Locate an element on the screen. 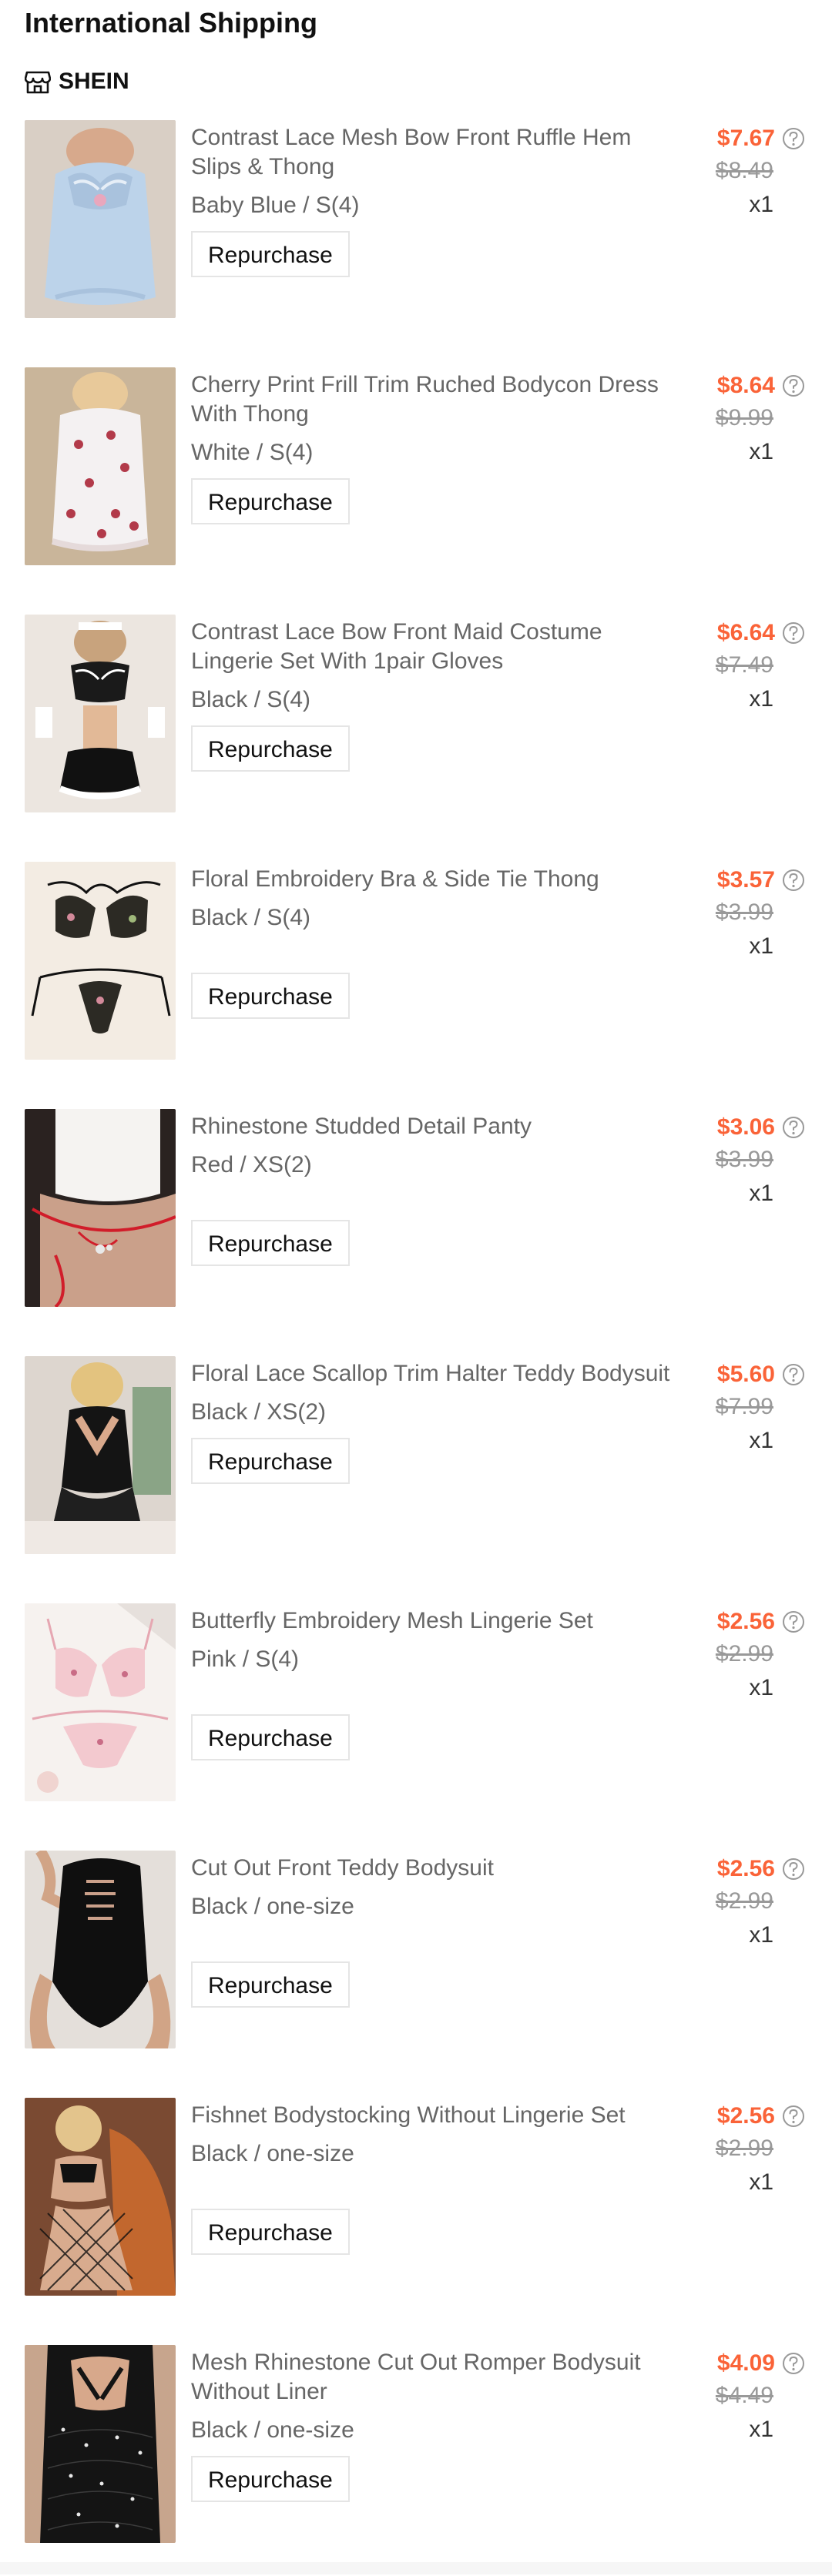  product-name: Cut Out Front Teddy Bodysuit is located at coordinates (438, 1868).